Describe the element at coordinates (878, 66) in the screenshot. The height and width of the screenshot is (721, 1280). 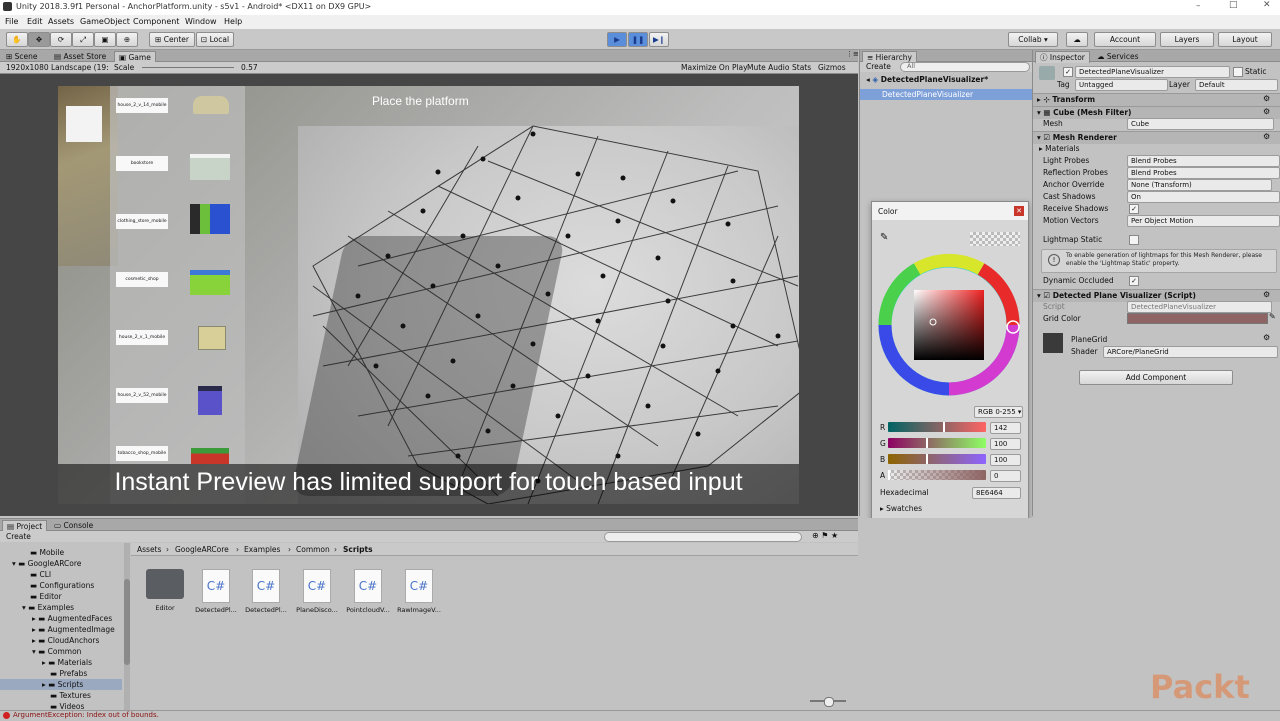
I see `hierarchy-create-button: Create` at that location.